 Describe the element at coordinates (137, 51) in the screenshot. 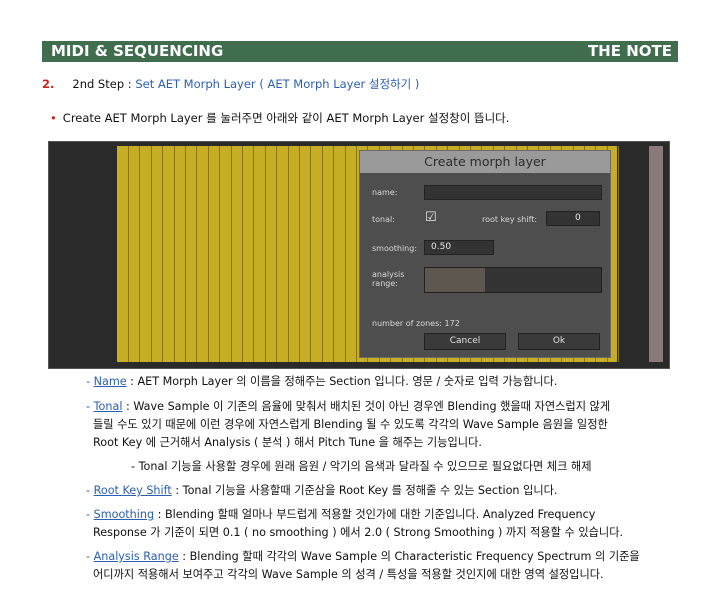

I see `banner-left-title: MIDI & SEQUENCING` at that location.